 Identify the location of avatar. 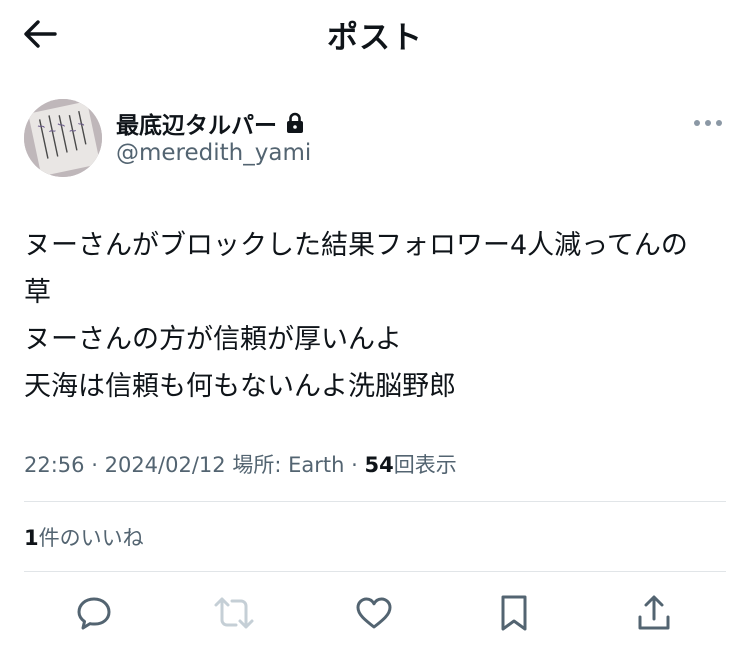
(63, 138).